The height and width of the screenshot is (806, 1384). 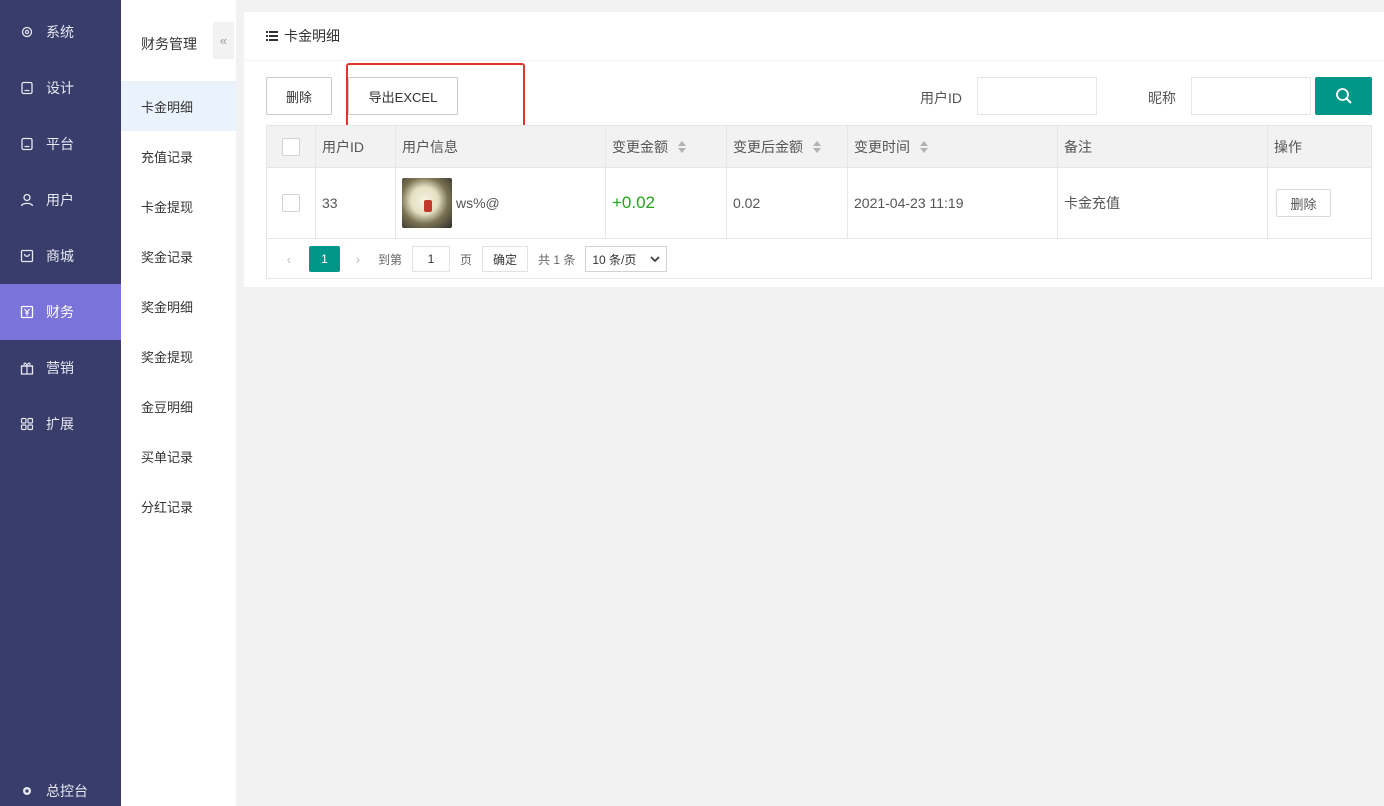 I want to click on goto-confirm-button: 确定, so click(x=505, y=259).